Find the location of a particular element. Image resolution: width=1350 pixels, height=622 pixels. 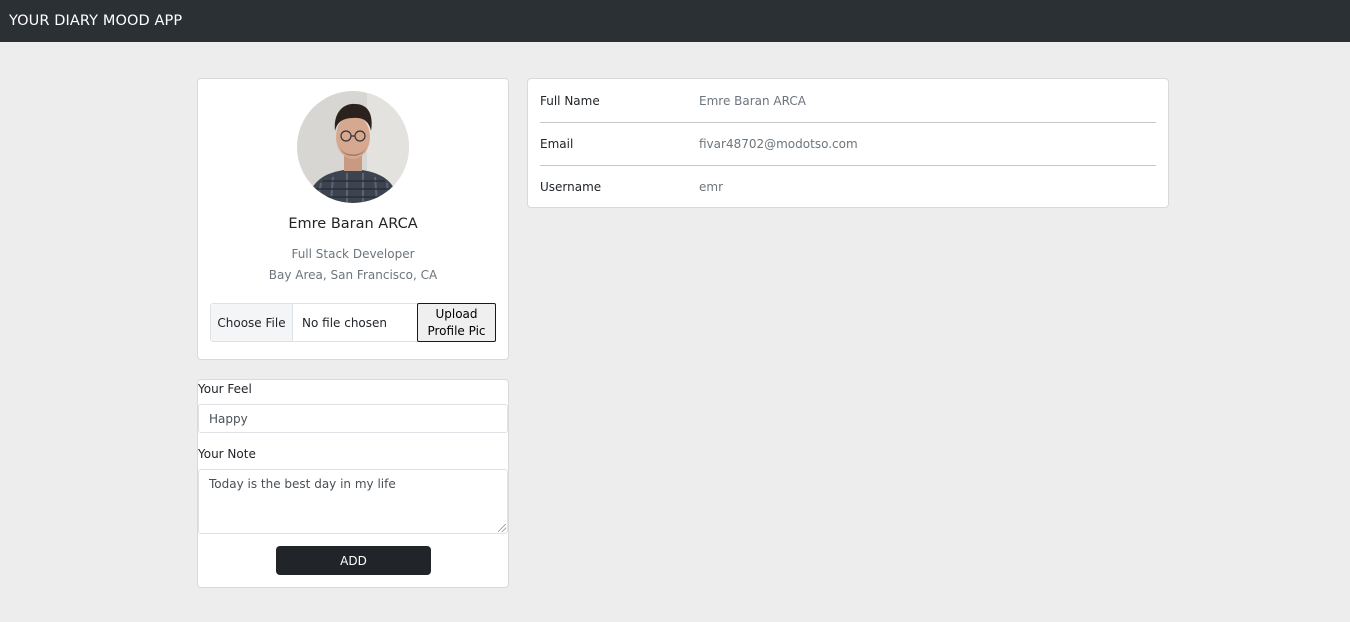

feel-input: Happy is located at coordinates (353, 418).